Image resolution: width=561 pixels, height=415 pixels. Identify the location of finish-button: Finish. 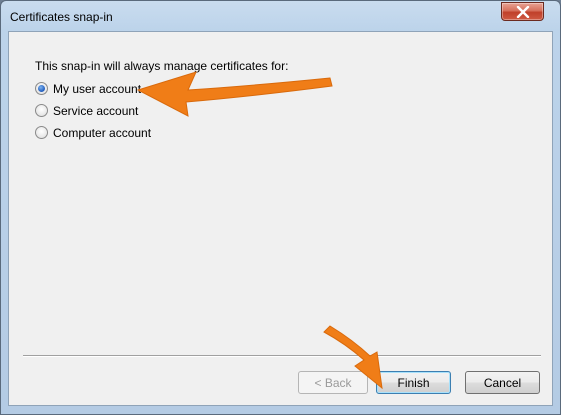
(413, 382).